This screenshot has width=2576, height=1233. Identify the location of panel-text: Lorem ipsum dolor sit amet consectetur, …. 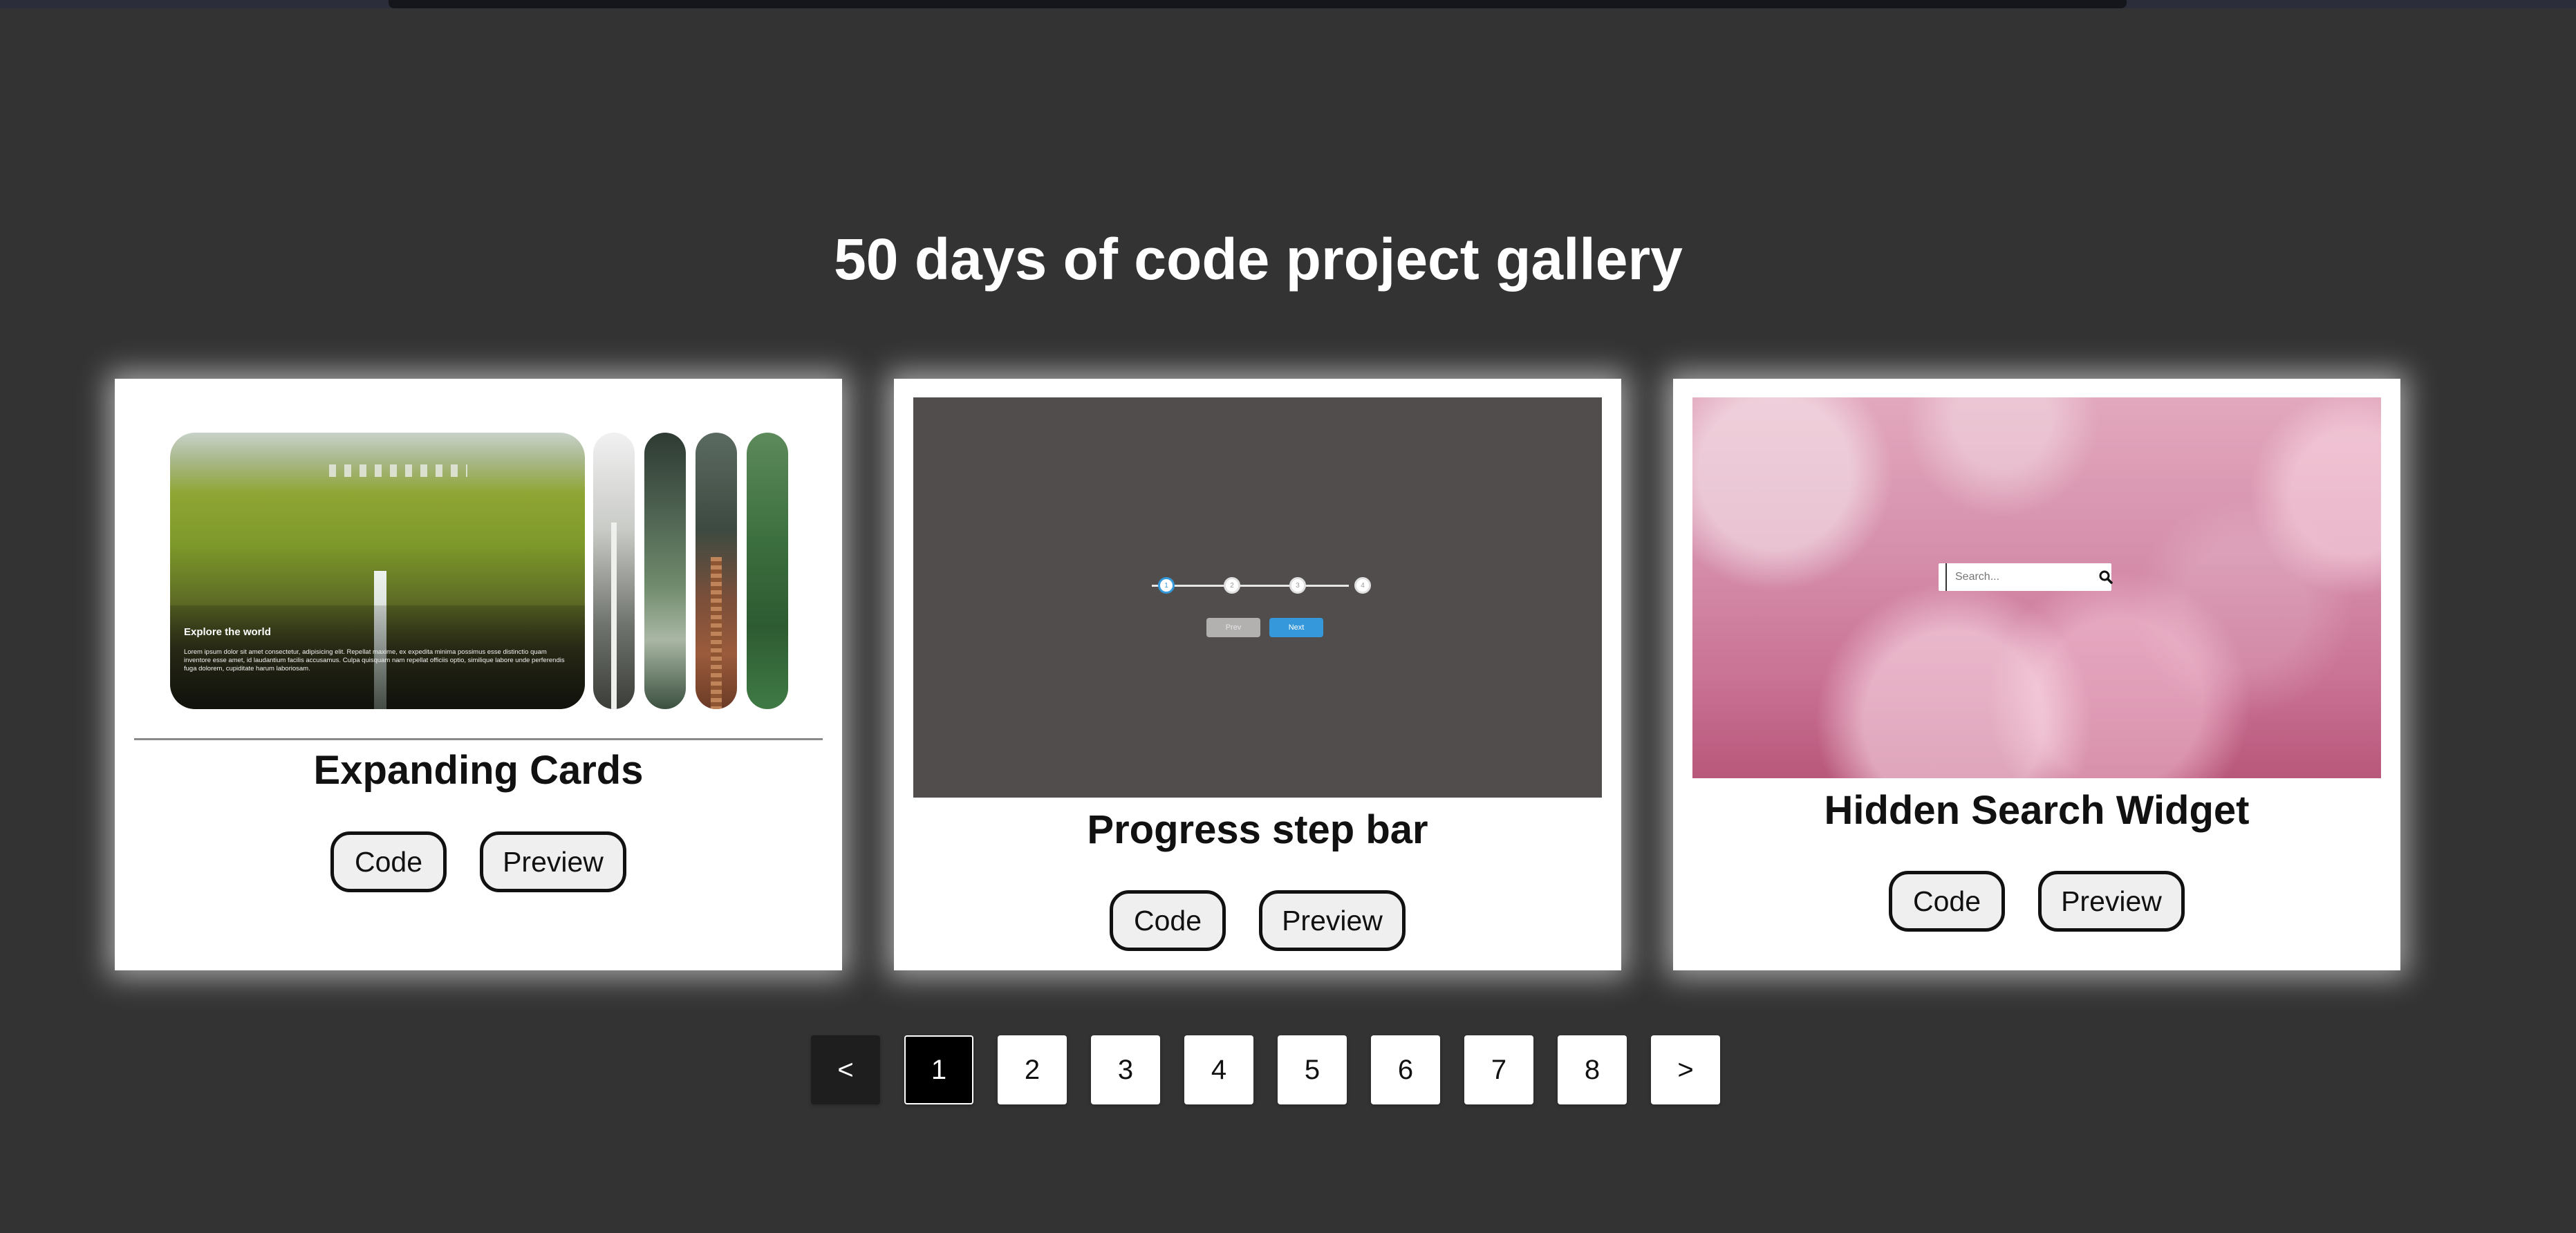
(374, 660).